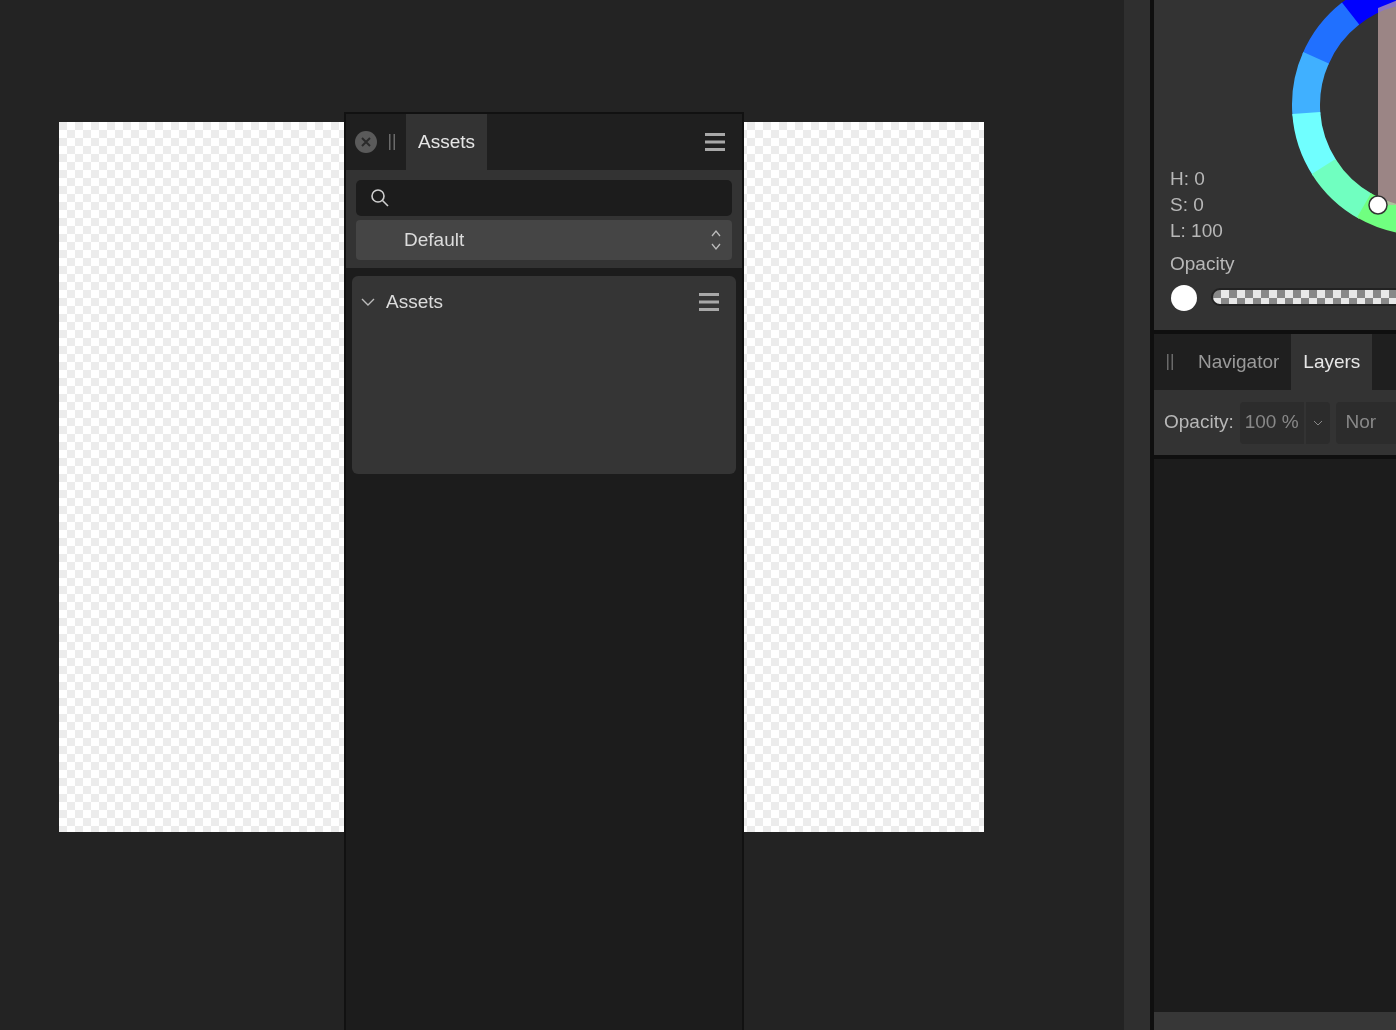  Describe the element at coordinates (1196, 231) in the screenshot. I see `hsl-readout: L: 100` at that location.